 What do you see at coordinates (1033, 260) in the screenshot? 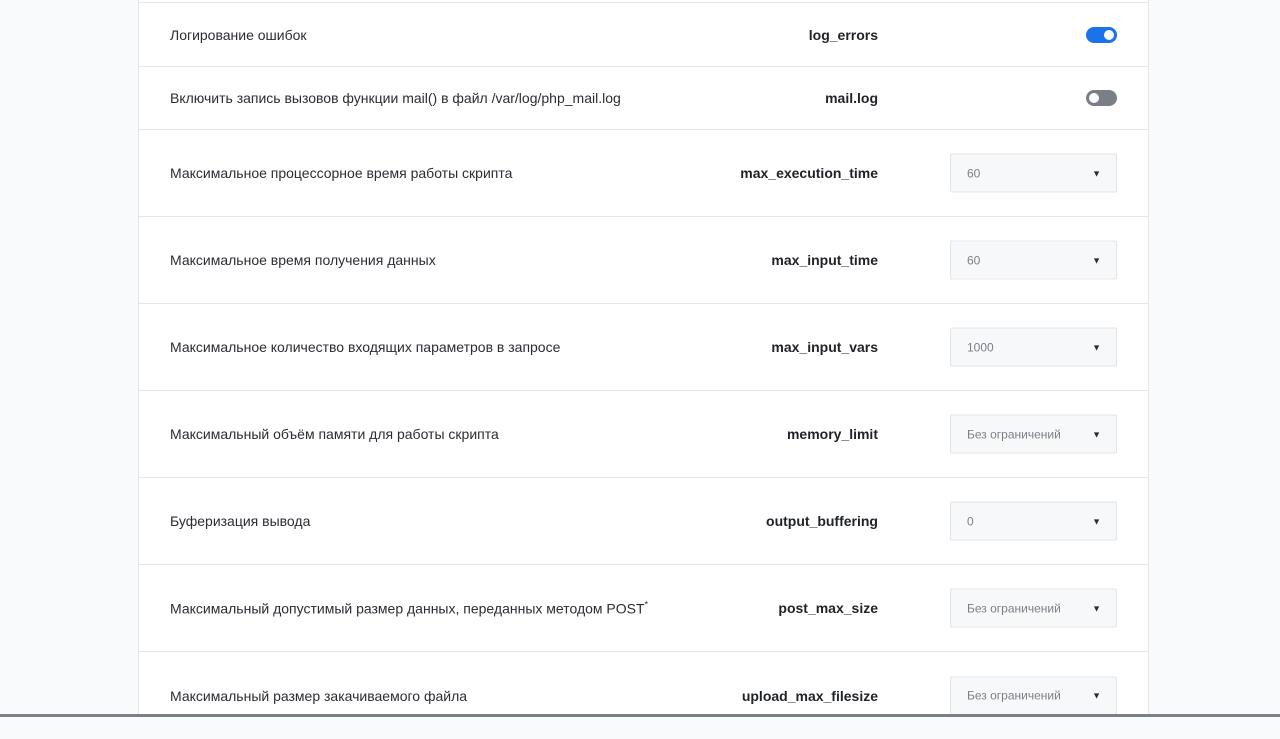
I see `max-input-time-select: 60 ▼` at bounding box center [1033, 260].